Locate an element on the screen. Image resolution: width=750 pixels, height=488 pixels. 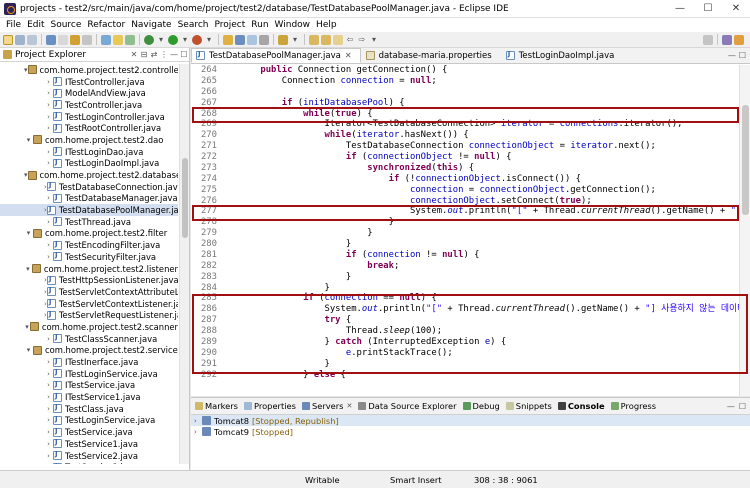
tree-file-item: › TestClassScanner.java is located at coordinates (89, 339).